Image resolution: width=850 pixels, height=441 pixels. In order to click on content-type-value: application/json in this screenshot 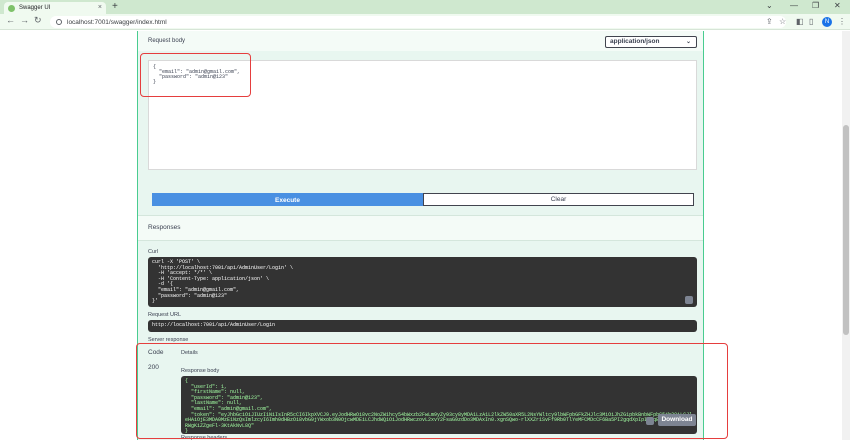, I will do `click(635, 41)`.